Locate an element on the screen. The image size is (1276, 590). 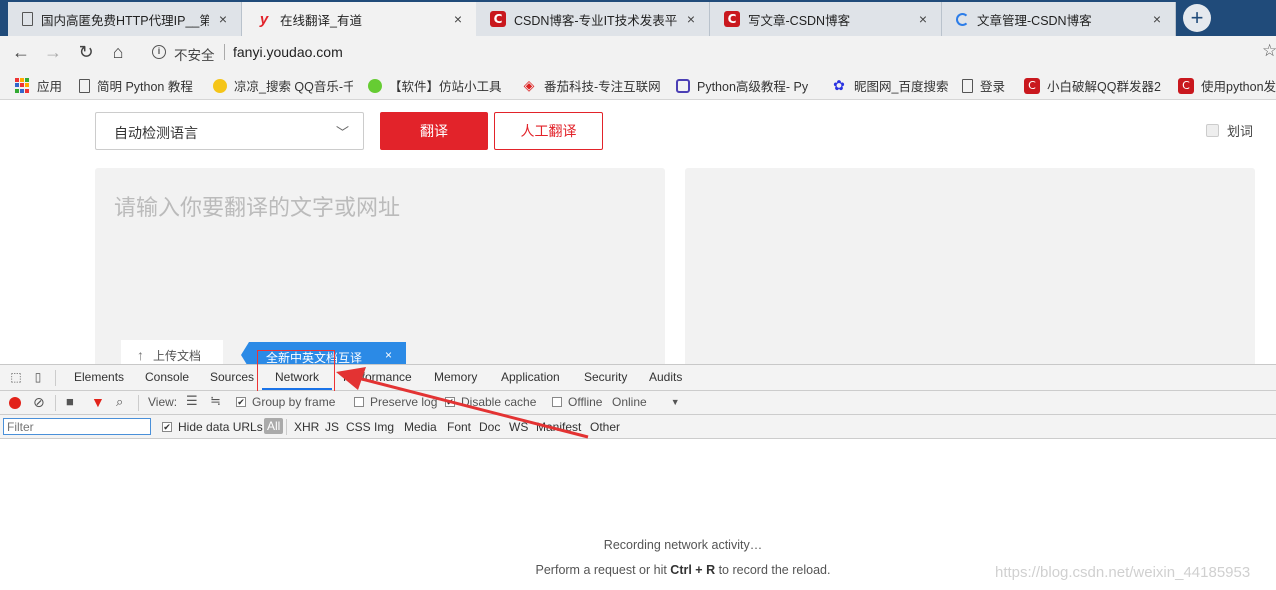
overview-waterfall-icon: ≒ is located at coordinates (215, 401).